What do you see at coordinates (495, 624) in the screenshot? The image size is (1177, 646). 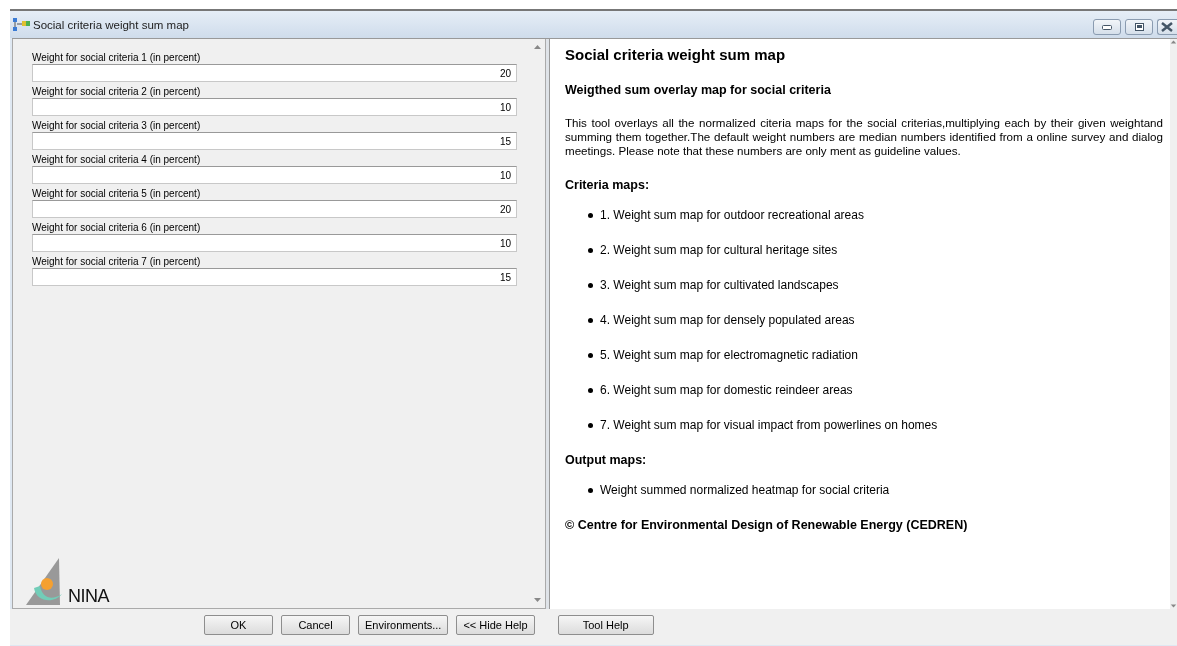 I see `dialog-button: << Hide Help` at bounding box center [495, 624].